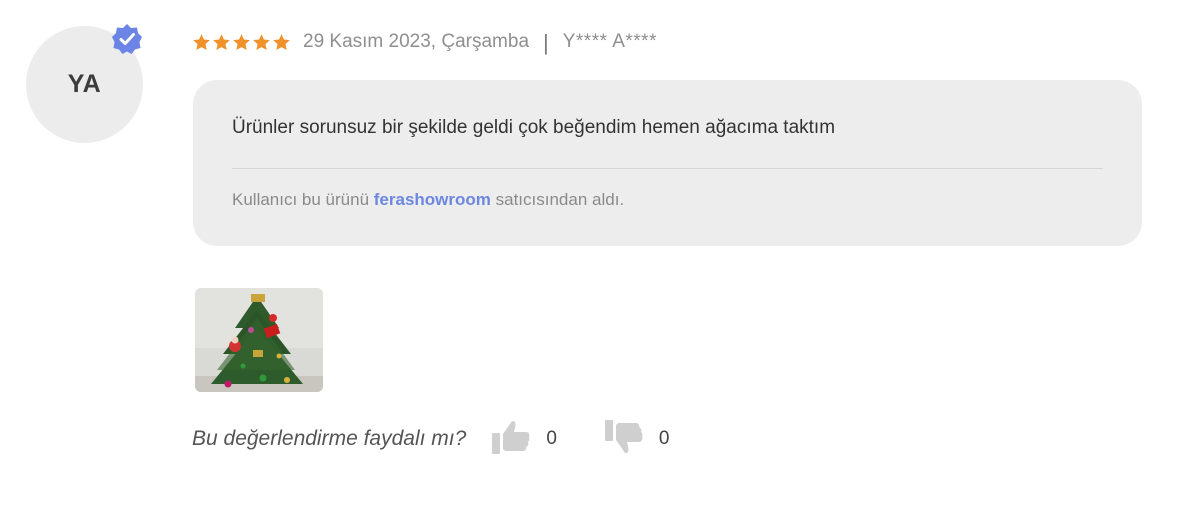 This screenshot has height=506, width=1200. Describe the element at coordinates (557, 199) in the screenshot. I see `seller-suffix: satıcısından aldı.` at that location.